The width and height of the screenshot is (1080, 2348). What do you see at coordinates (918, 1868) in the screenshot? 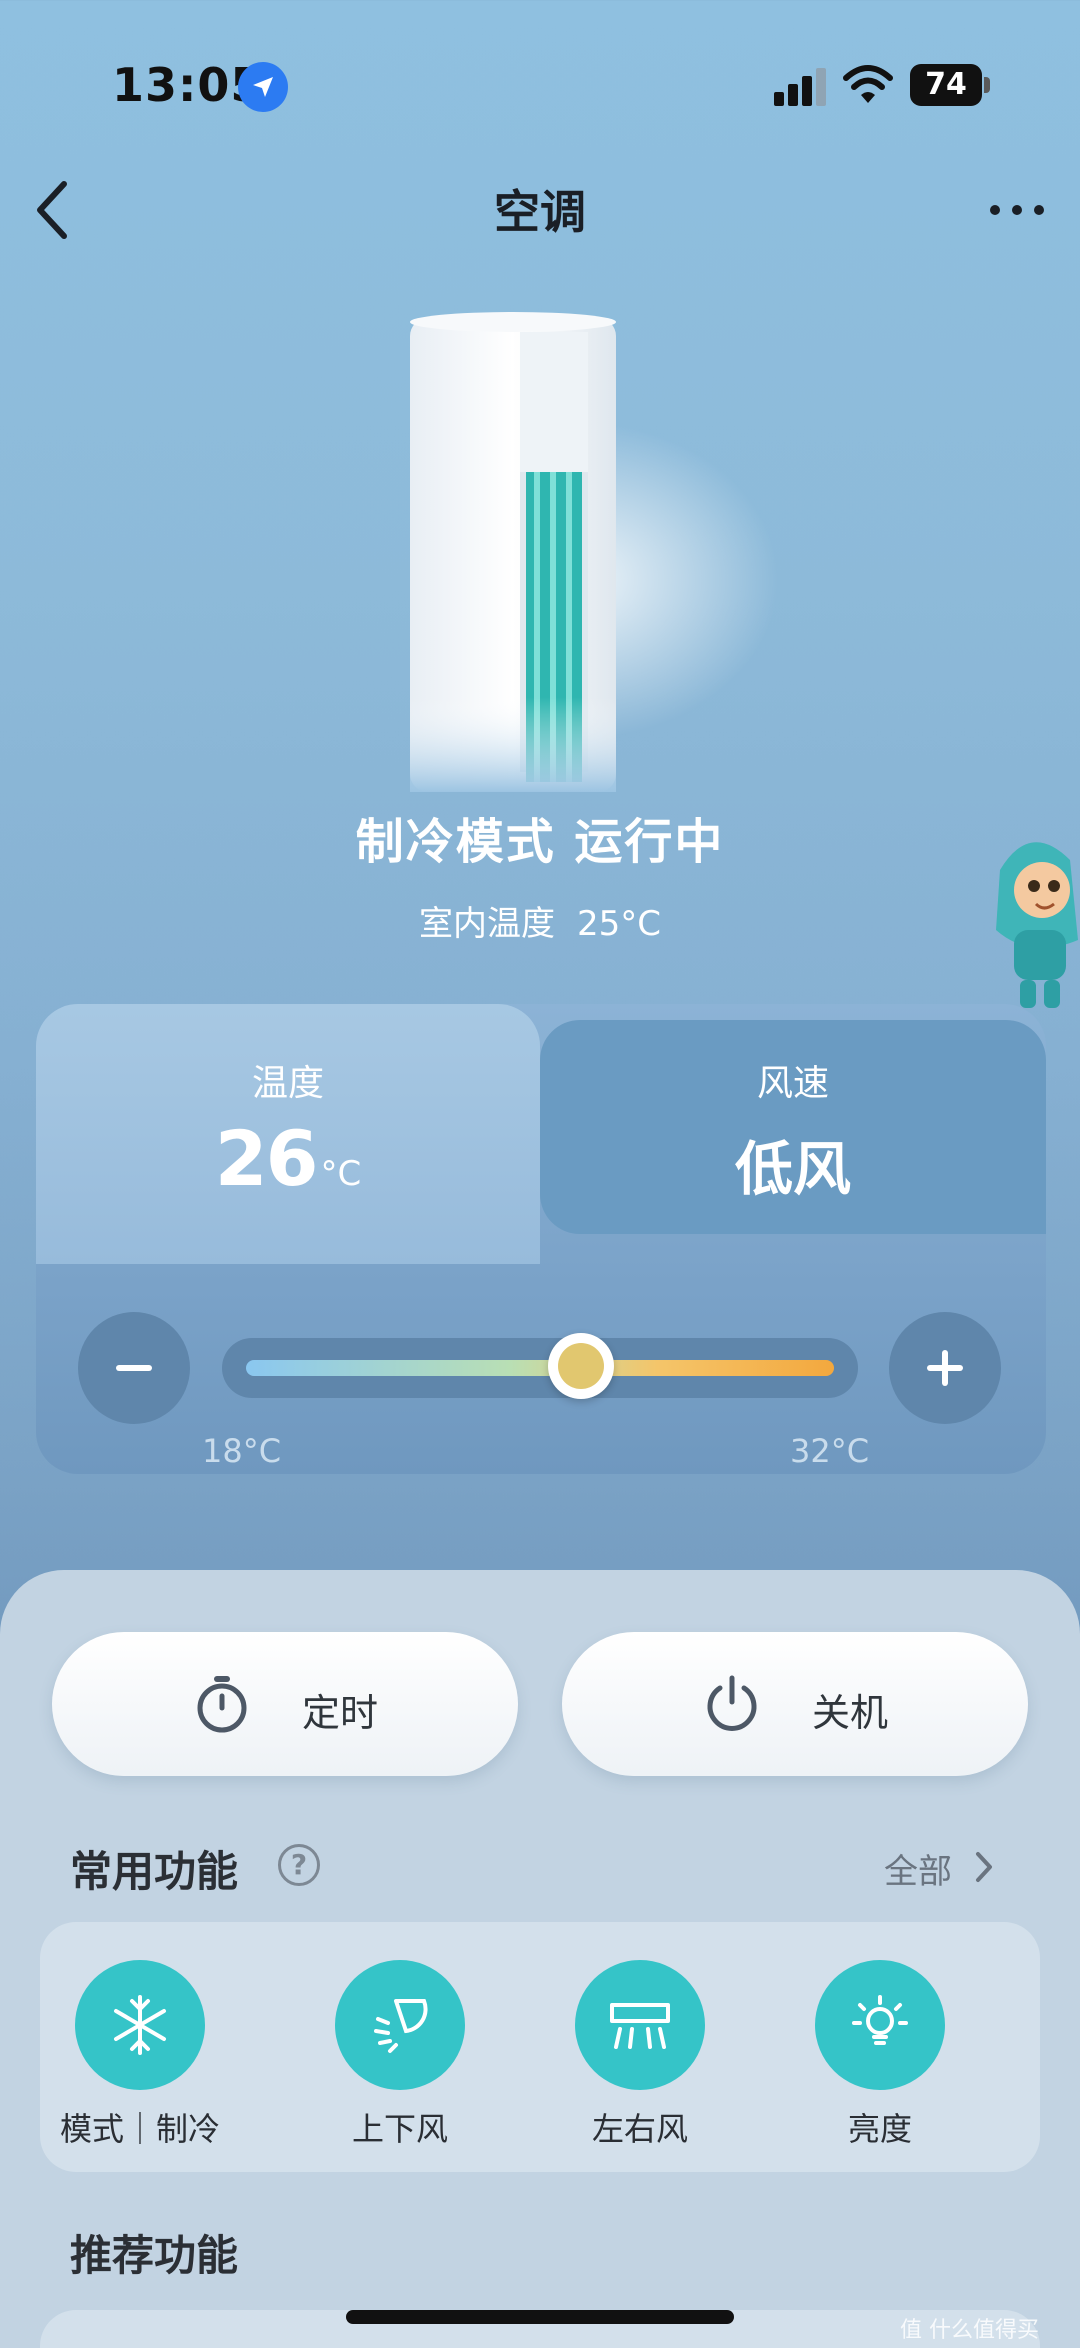
I see `view-all-link: 全部` at bounding box center [918, 1868].